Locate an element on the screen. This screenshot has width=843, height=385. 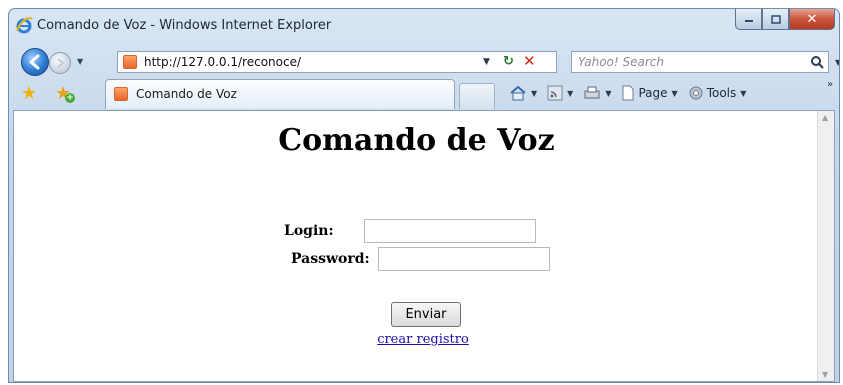
home-dropdown-icon: ▼ is located at coordinates (534, 93).